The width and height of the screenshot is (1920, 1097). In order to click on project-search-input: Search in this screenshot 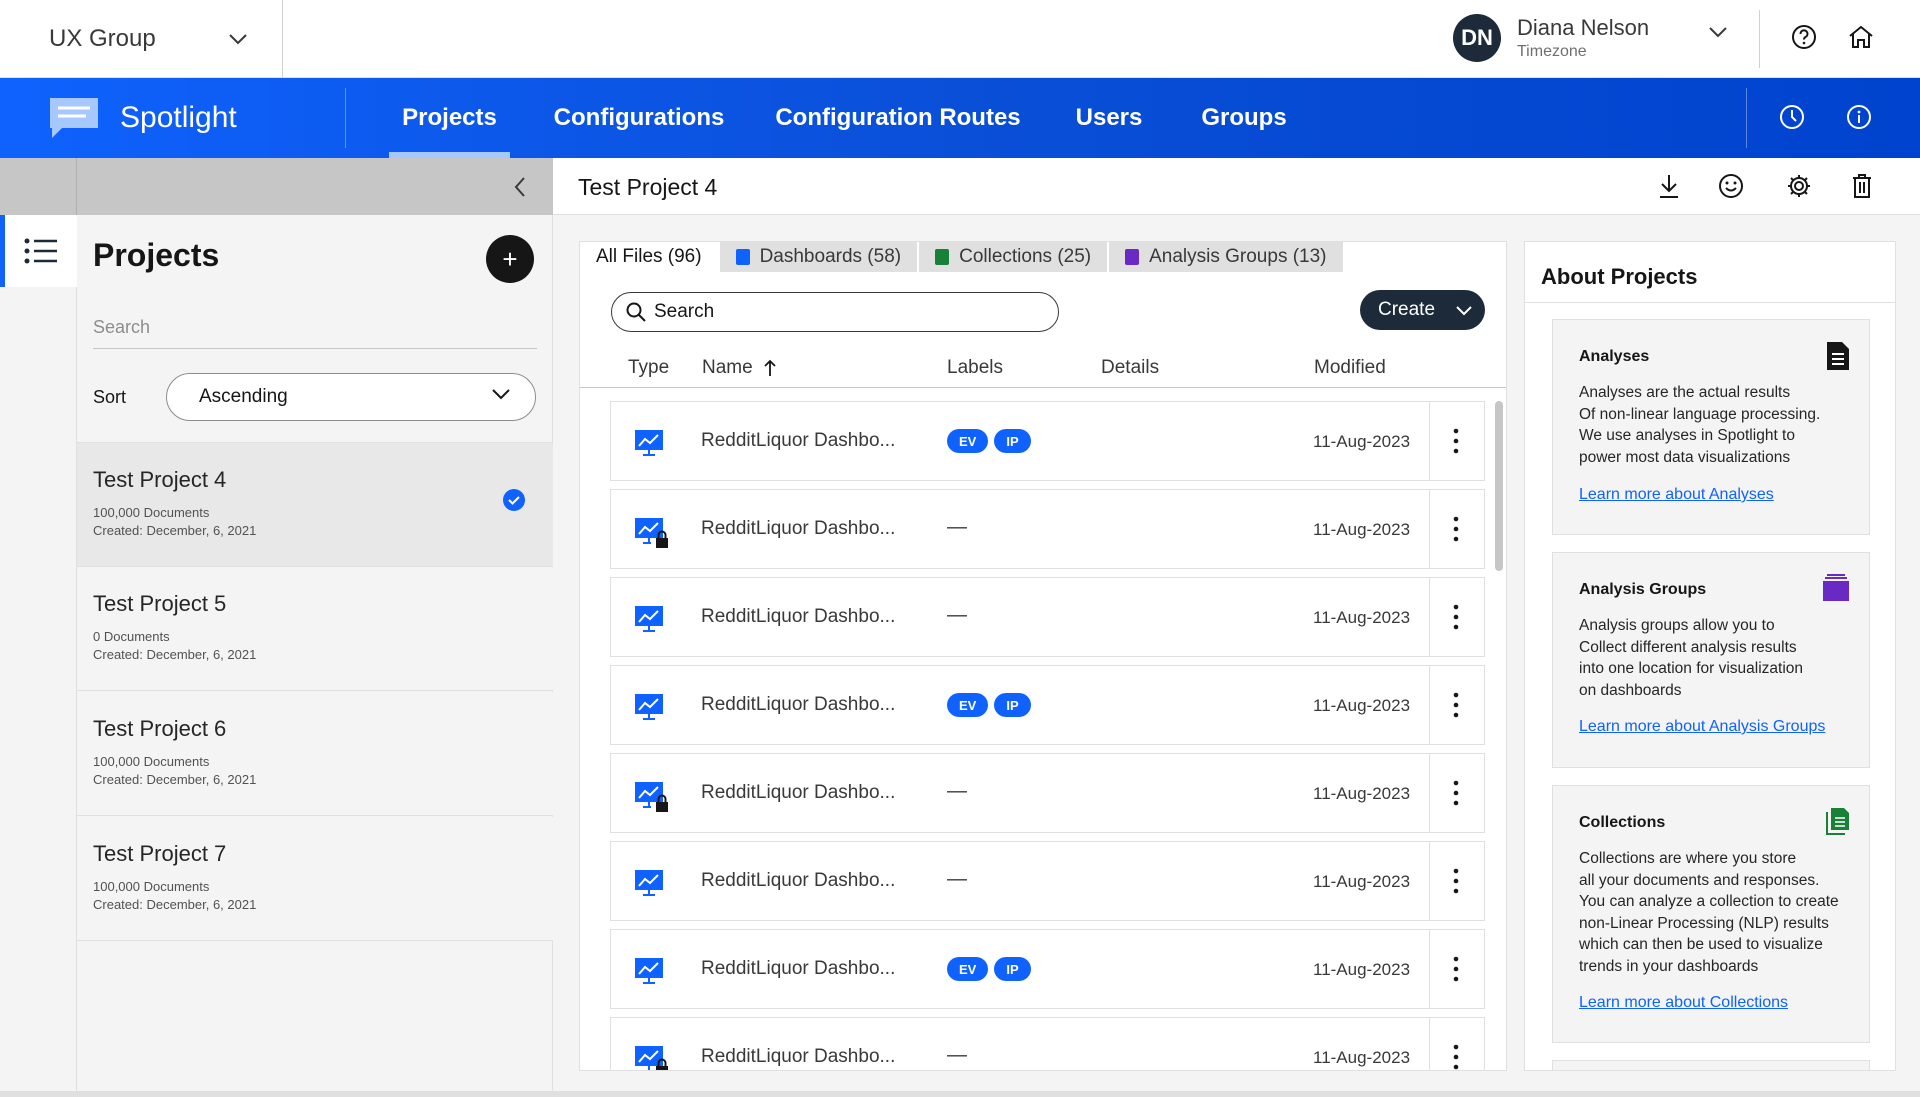, I will do `click(315, 331)`.